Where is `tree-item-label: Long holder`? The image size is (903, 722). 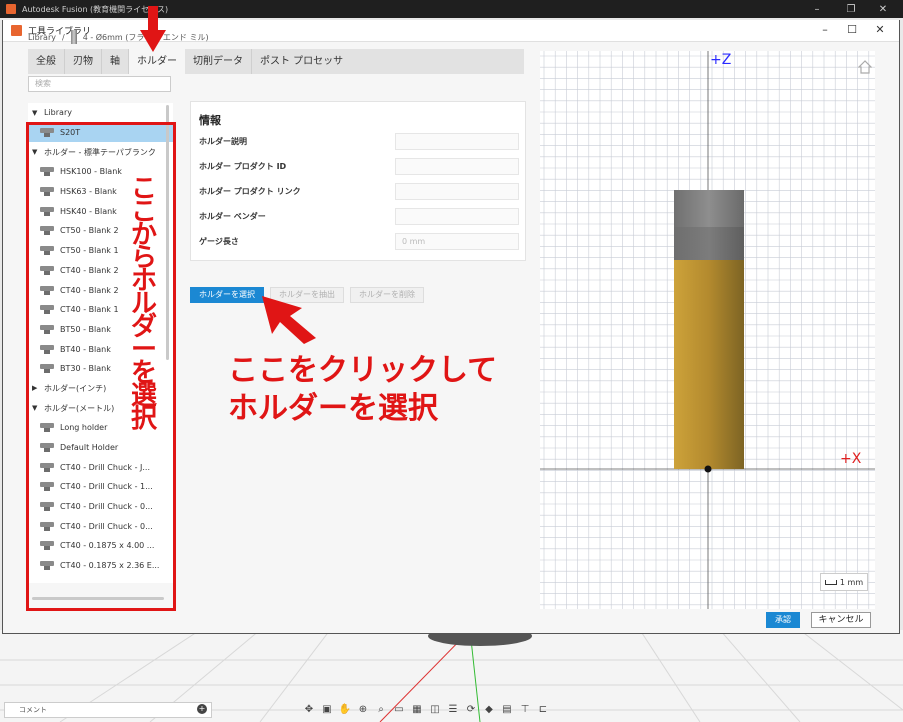 tree-item-label: Long holder is located at coordinates (84, 428).